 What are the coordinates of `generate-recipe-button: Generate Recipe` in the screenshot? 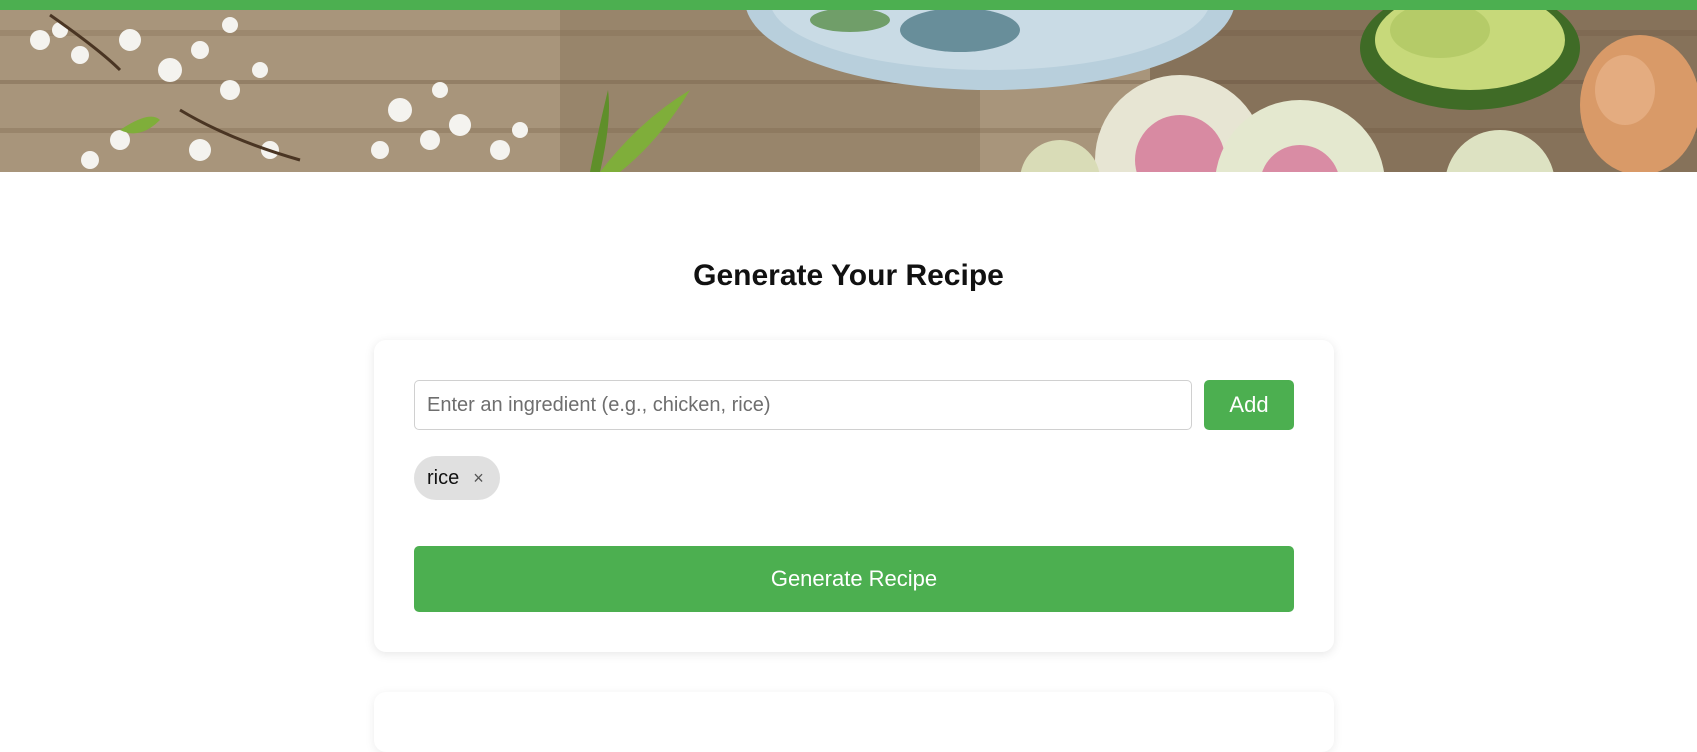 It's located at (854, 579).